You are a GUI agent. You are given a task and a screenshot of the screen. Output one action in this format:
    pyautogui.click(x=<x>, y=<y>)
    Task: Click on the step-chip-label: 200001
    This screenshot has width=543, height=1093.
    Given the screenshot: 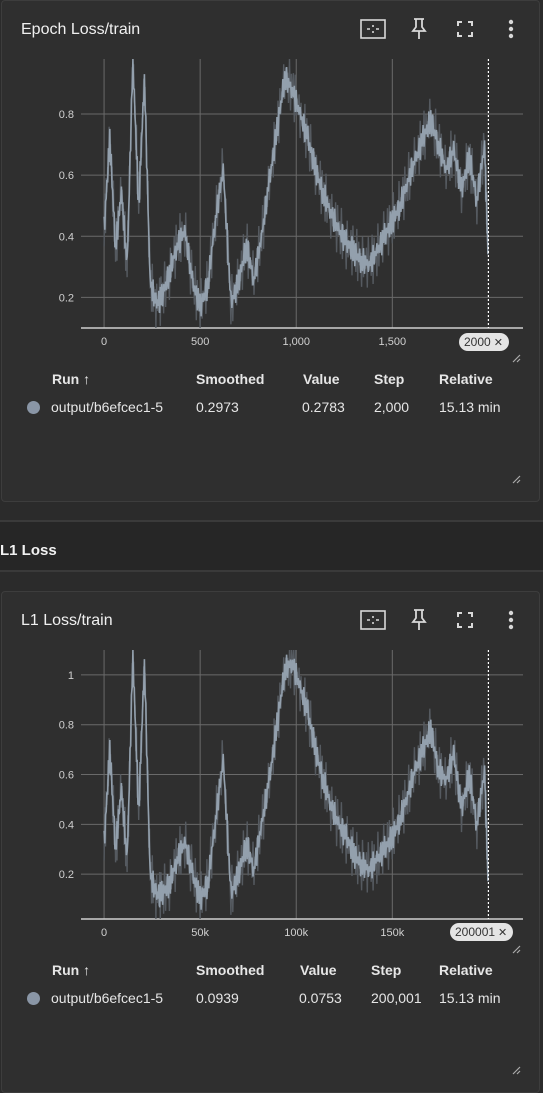 What is the action you would take?
    pyautogui.click(x=475, y=932)
    